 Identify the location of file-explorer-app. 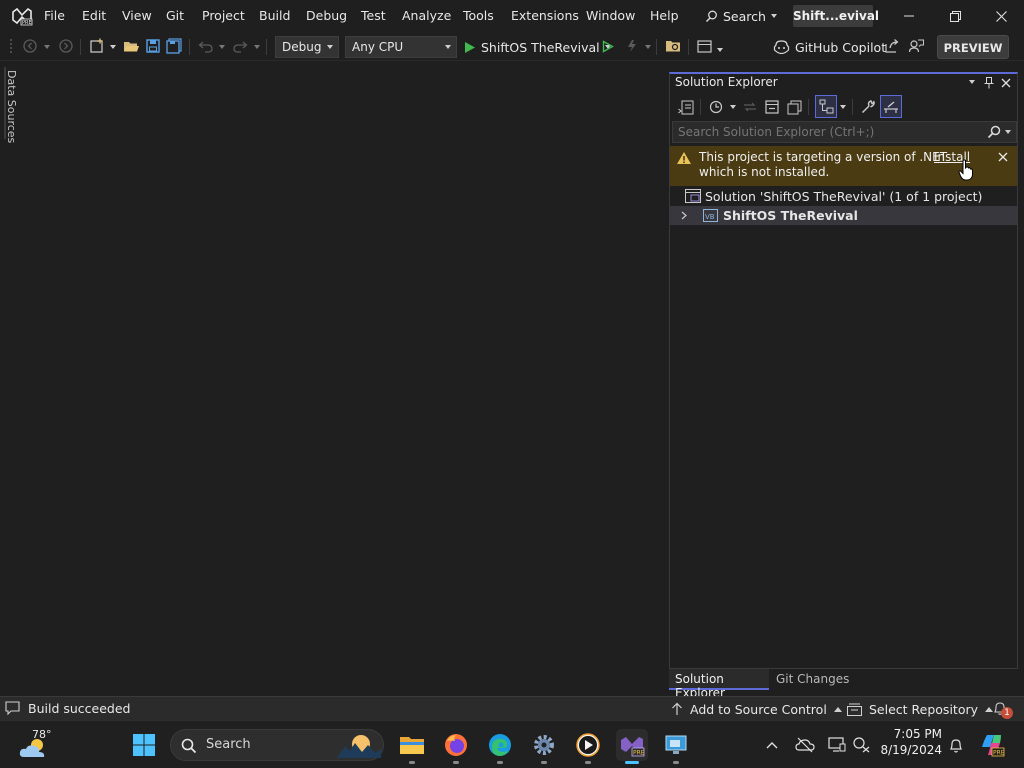
(412, 746).